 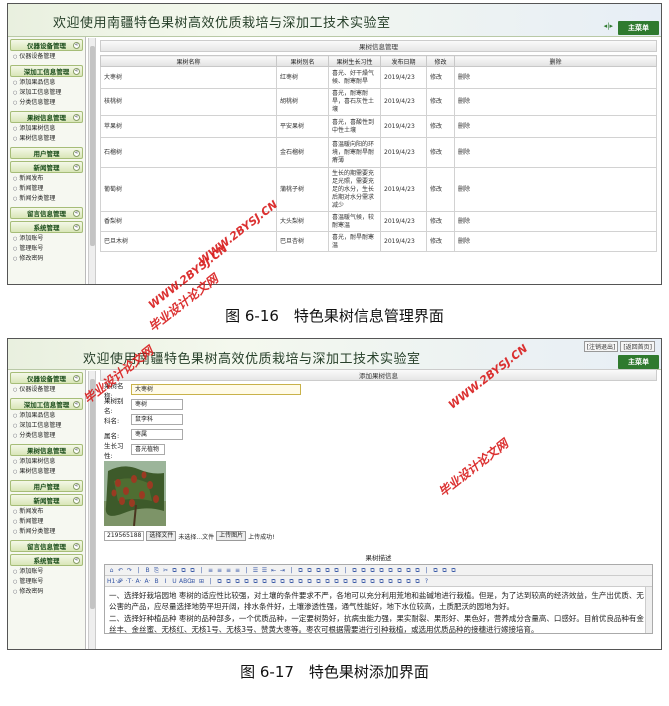 I want to click on editor-tool-icon: ☰, so click(x=255, y=570).